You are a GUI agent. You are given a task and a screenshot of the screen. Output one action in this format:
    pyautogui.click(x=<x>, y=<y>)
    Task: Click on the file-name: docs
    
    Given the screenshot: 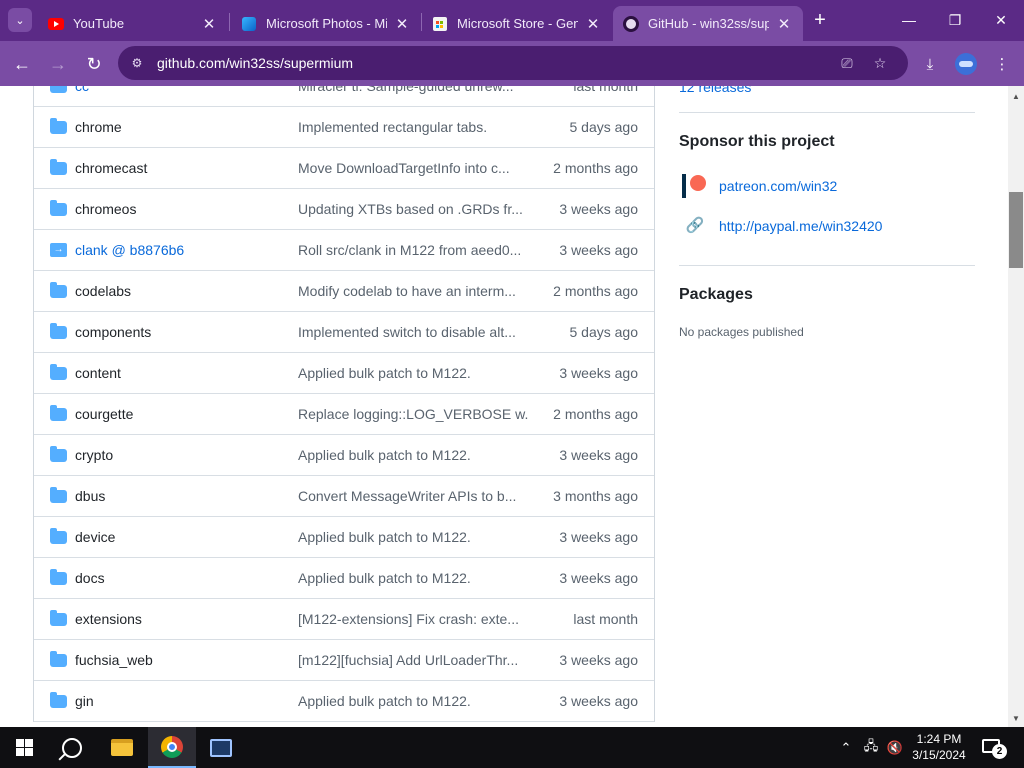 What is the action you would take?
    pyautogui.click(x=90, y=578)
    